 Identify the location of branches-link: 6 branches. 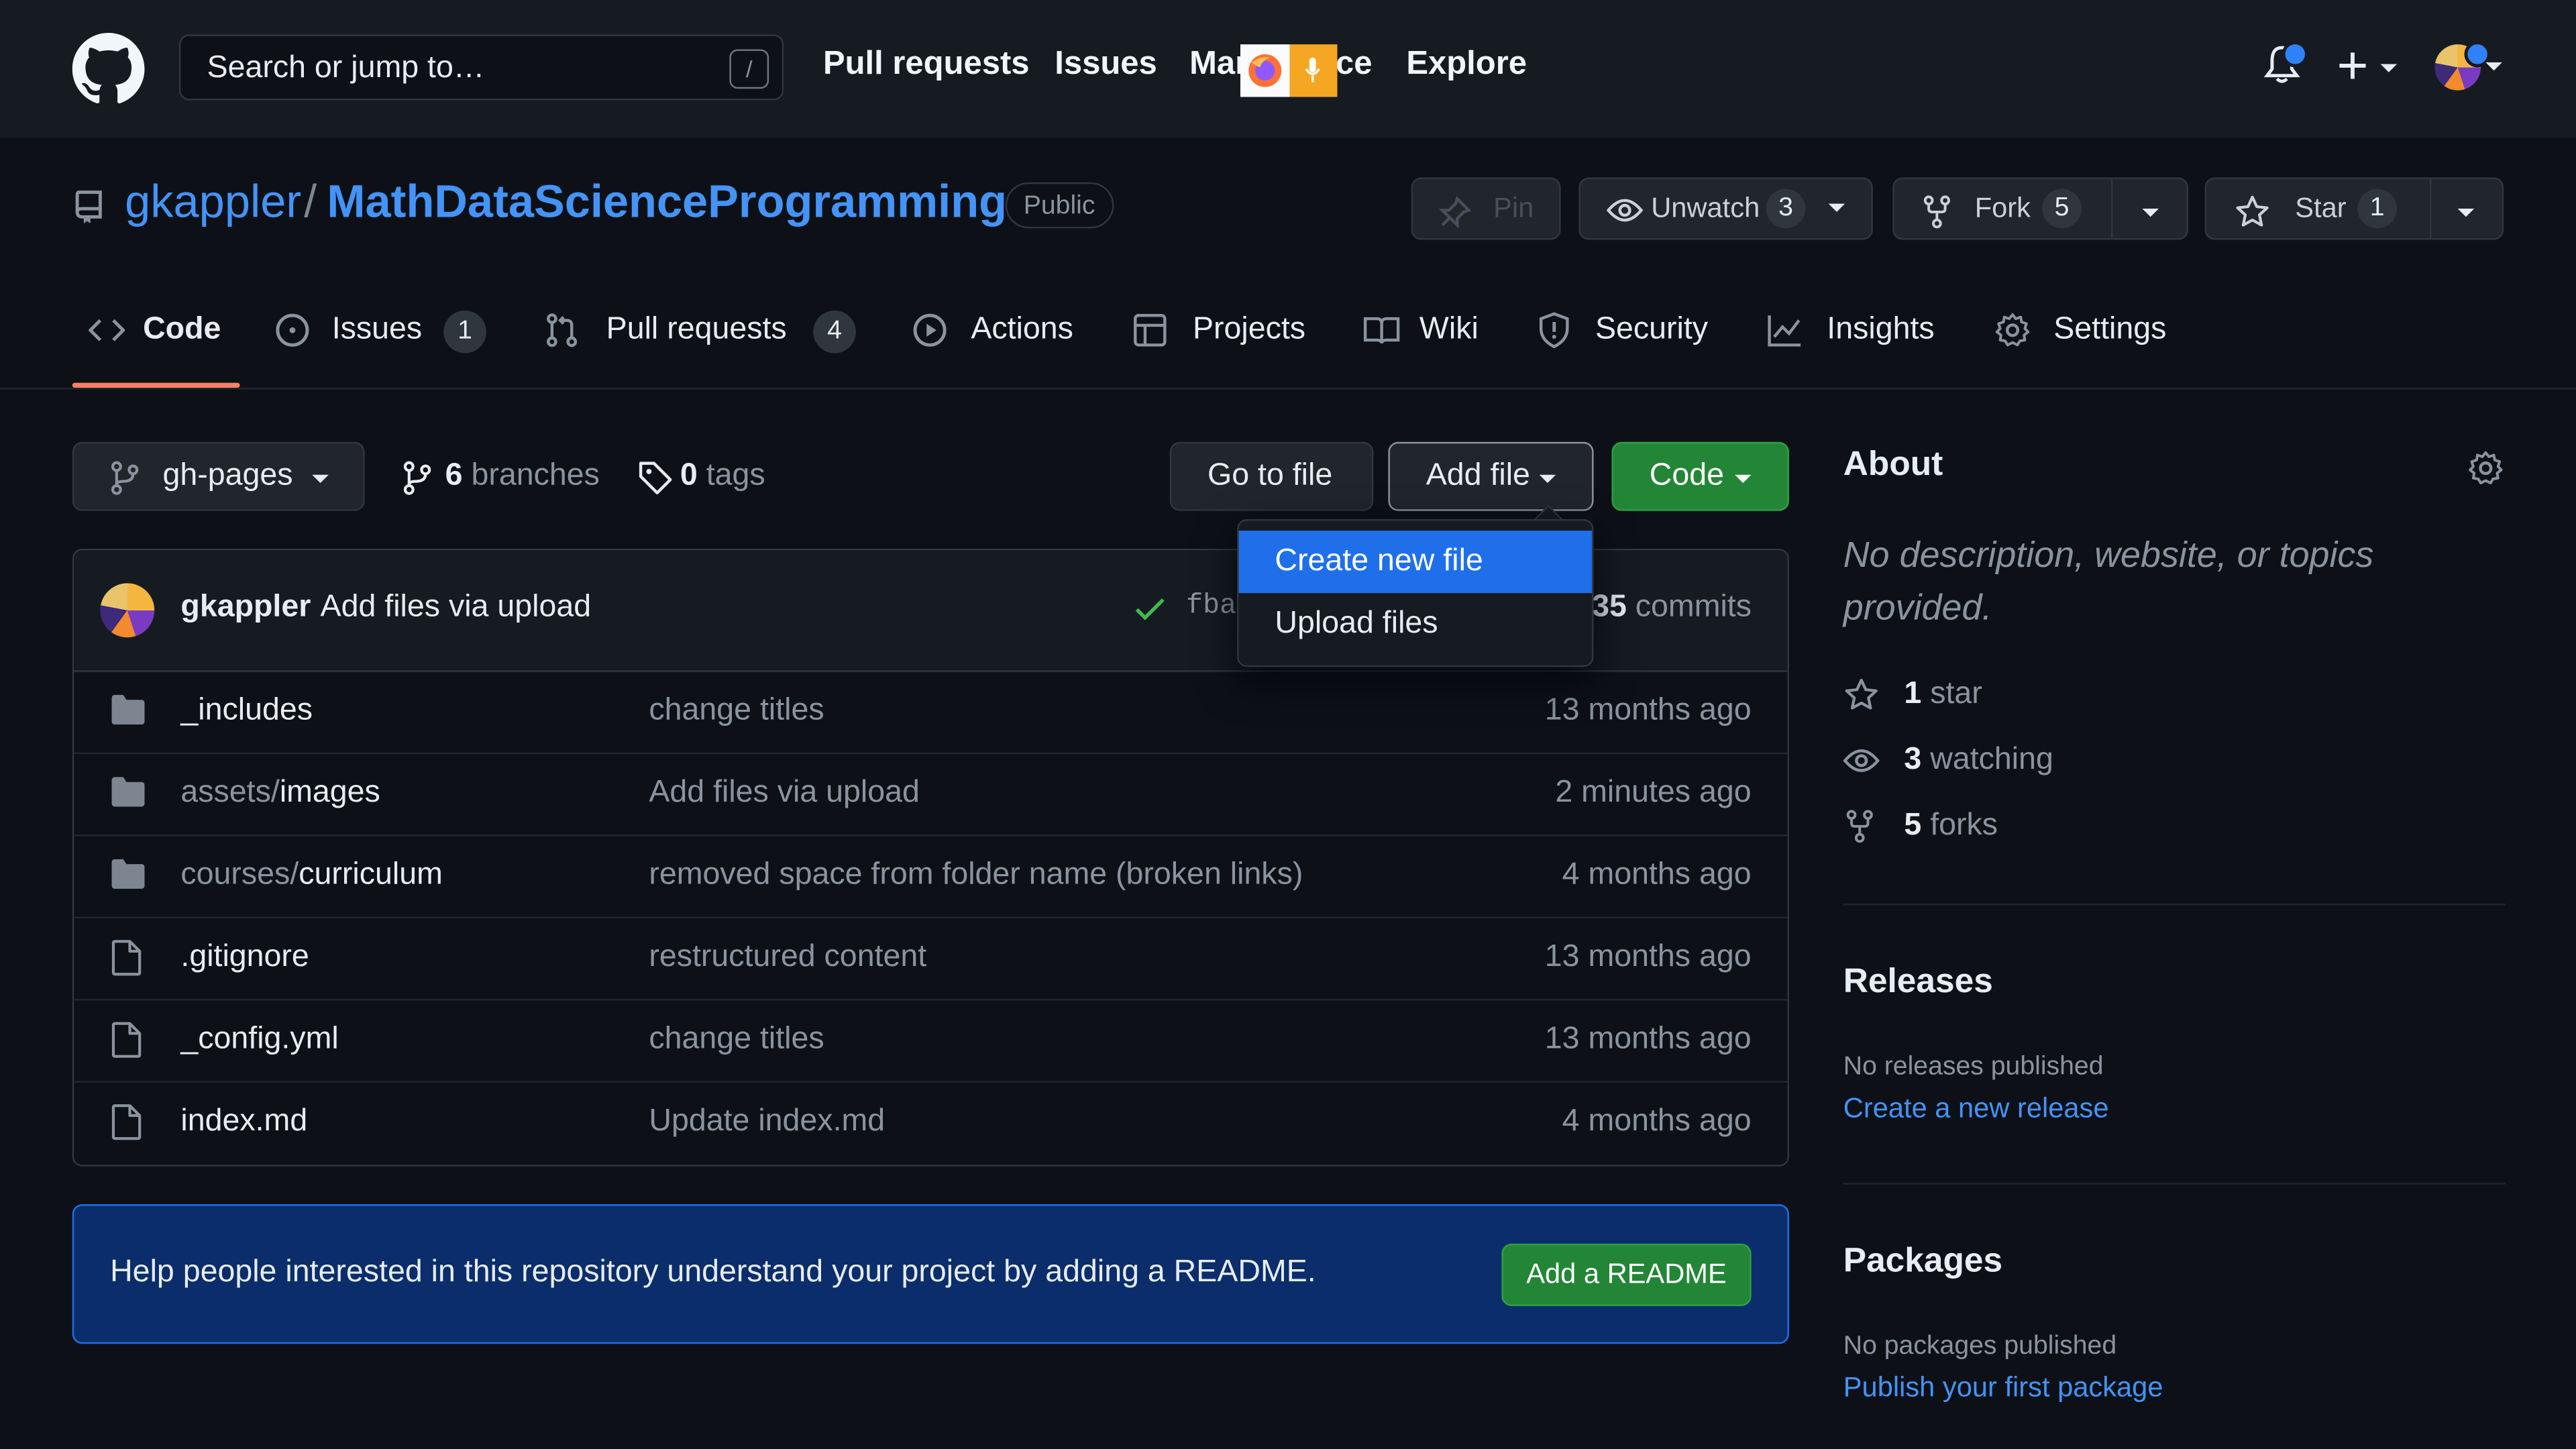
(501, 476).